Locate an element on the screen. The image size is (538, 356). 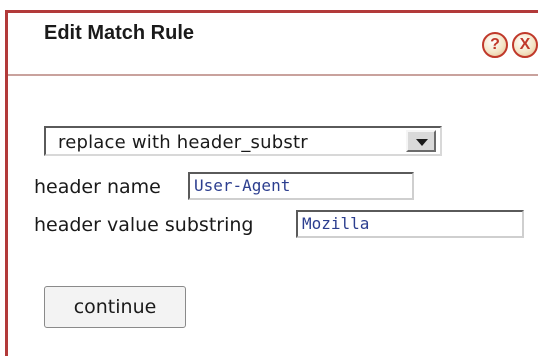
header-name-label: header name is located at coordinates (97, 187).